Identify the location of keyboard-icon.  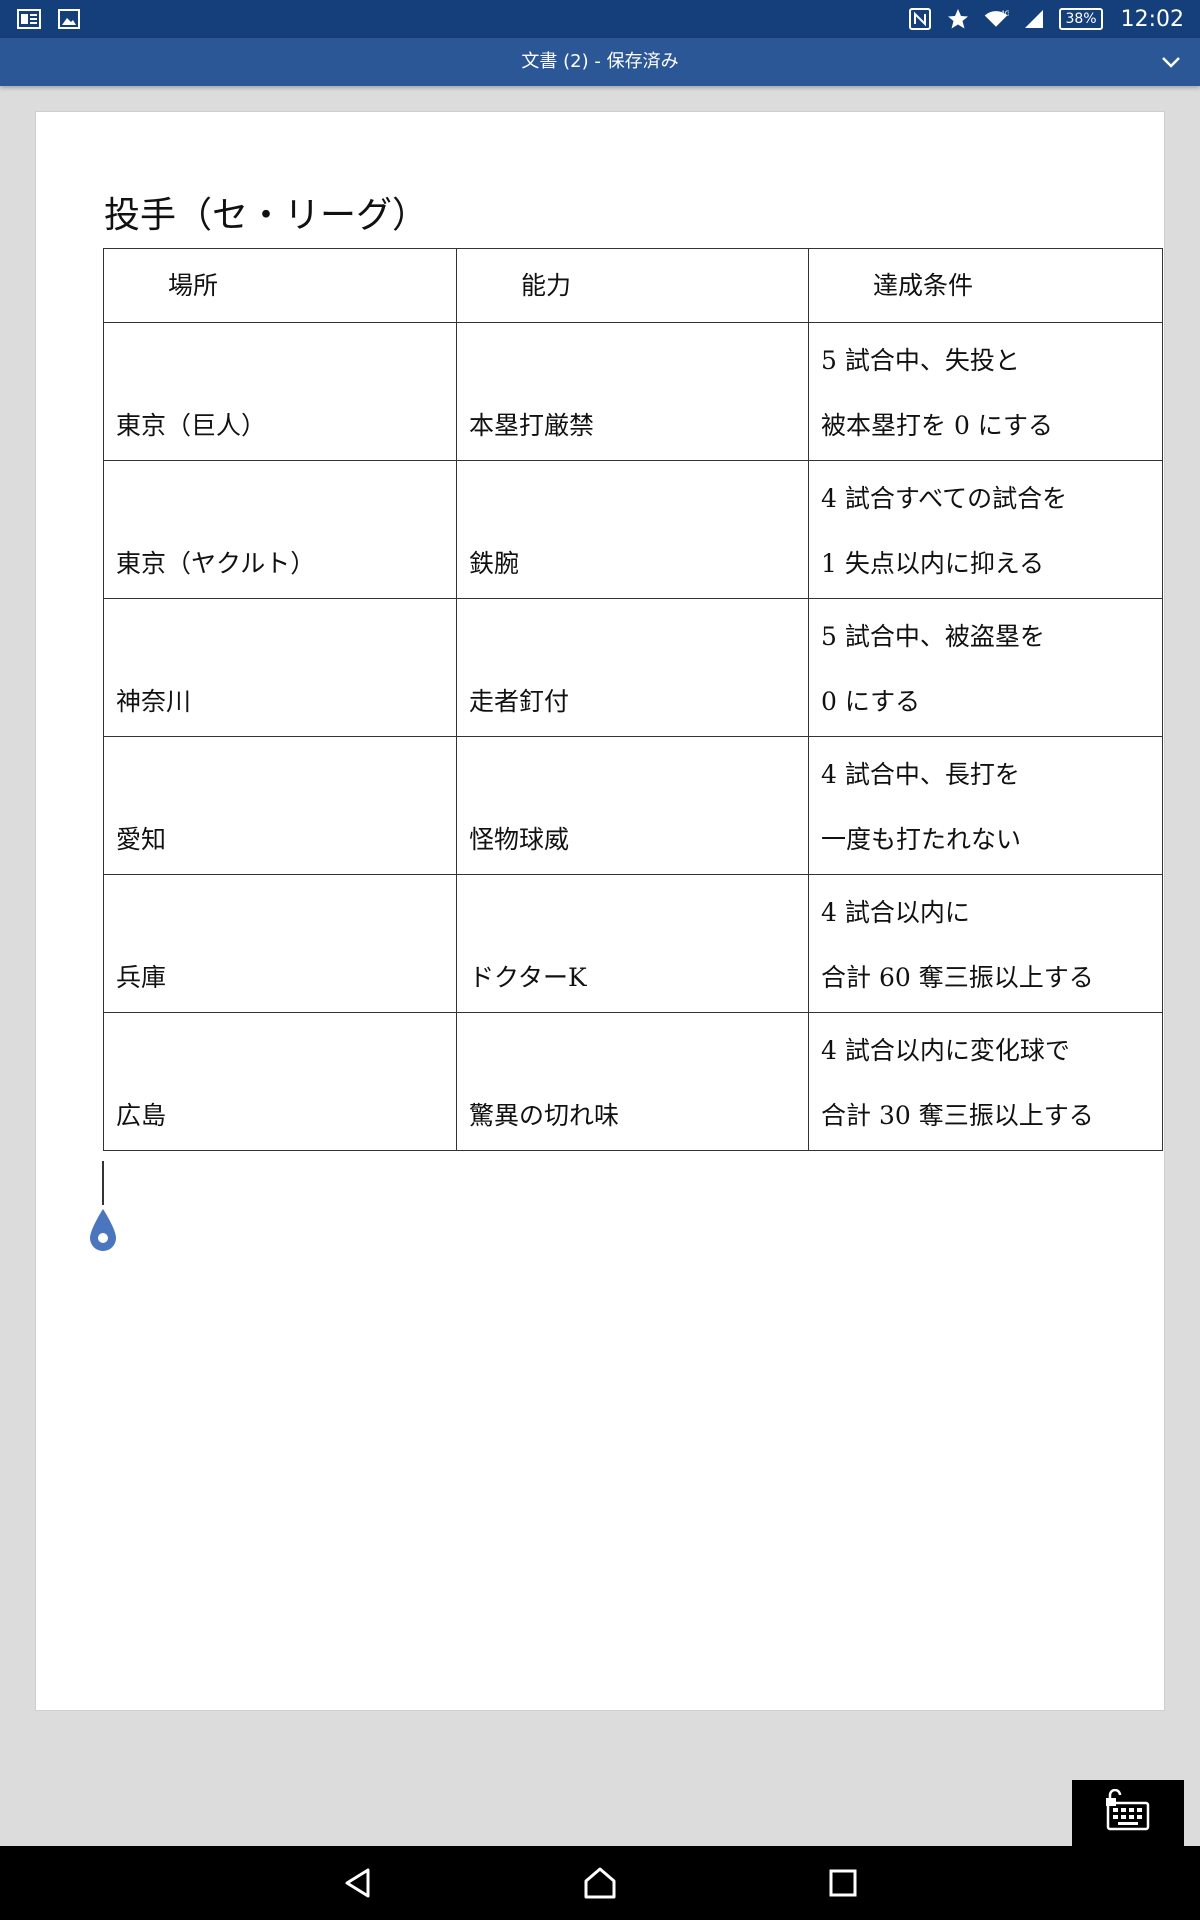
(1128, 1812).